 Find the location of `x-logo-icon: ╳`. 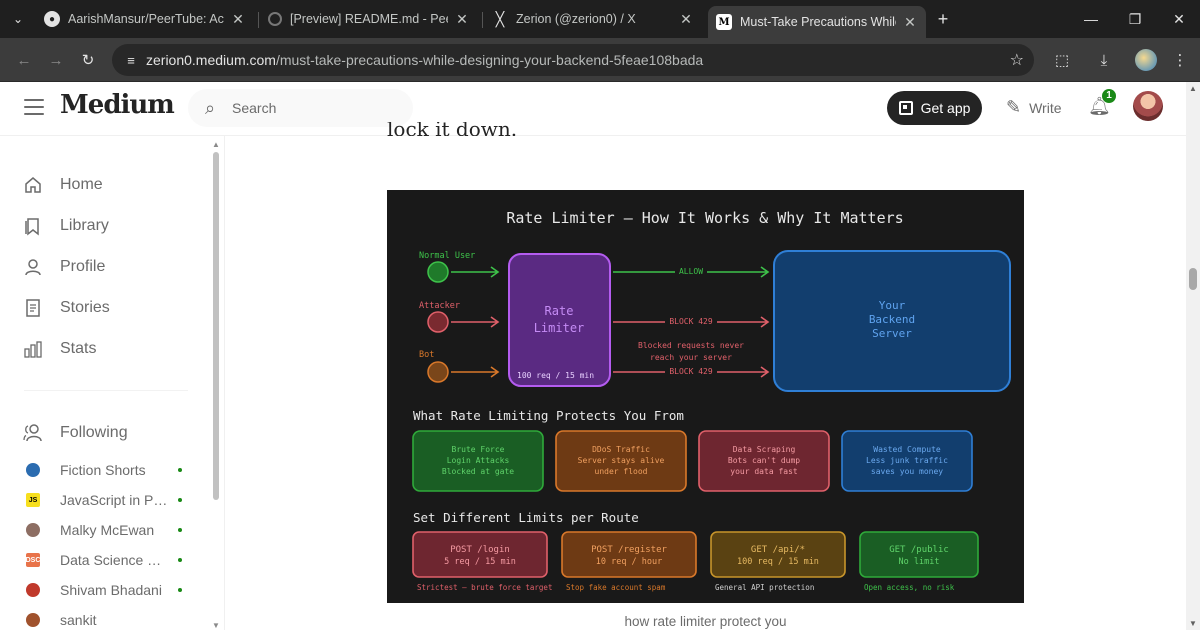

x-logo-icon: ╳ is located at coordinates (500, 18).